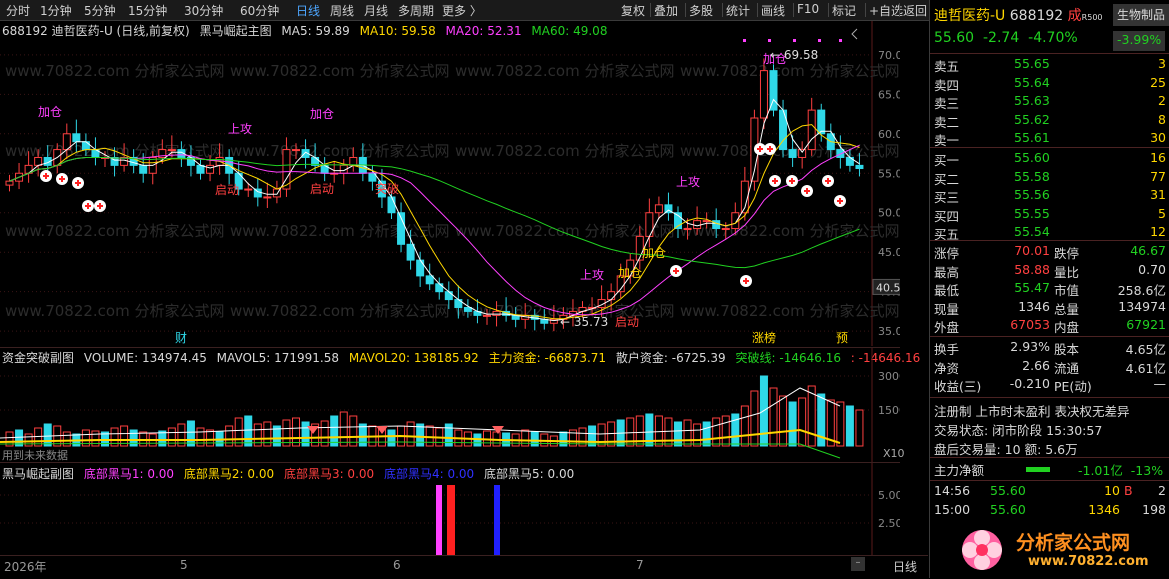 The image size is (1169, 579). I want to click on stat-label: 量比, so click(1067, 272).